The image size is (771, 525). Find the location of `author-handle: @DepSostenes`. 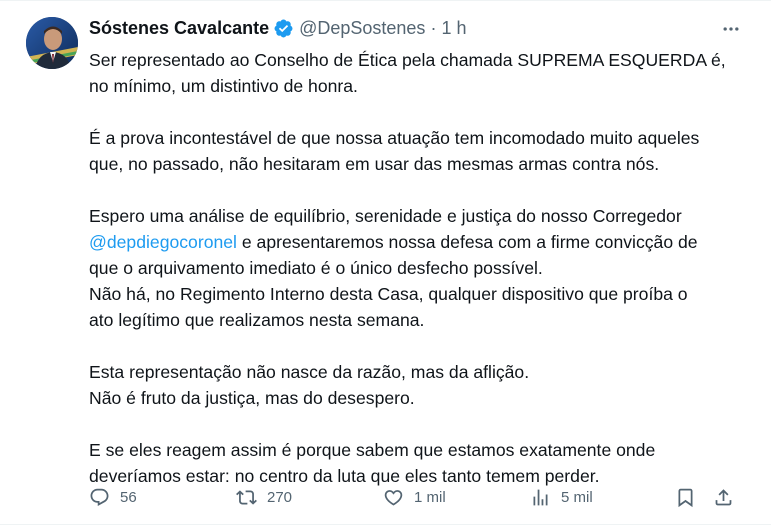

author-handle: @DepSostenes is located at coordinates (362, 28).